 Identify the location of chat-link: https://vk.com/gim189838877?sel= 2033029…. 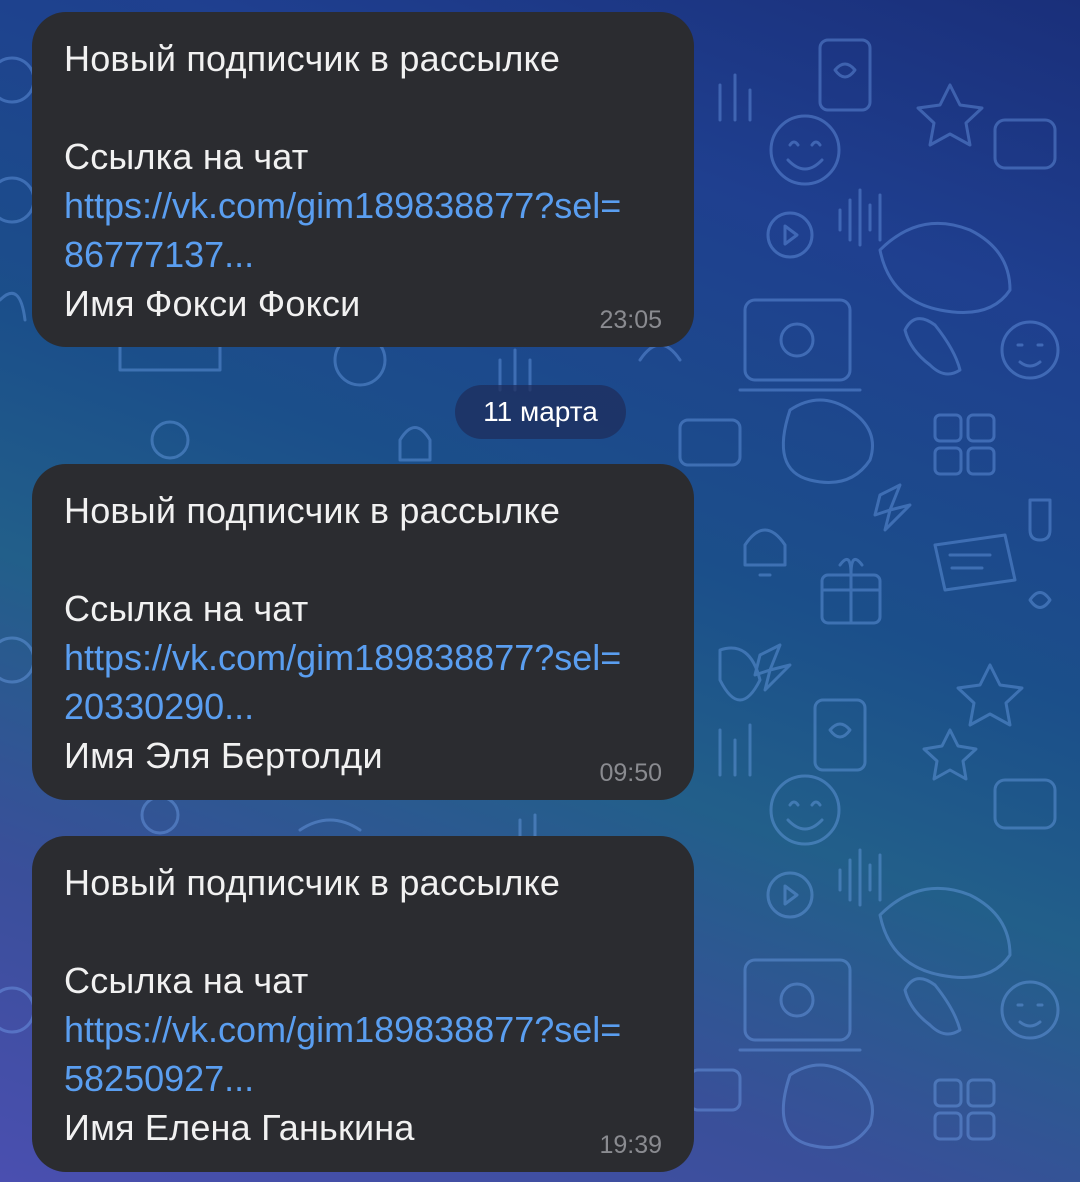
(363, 682).